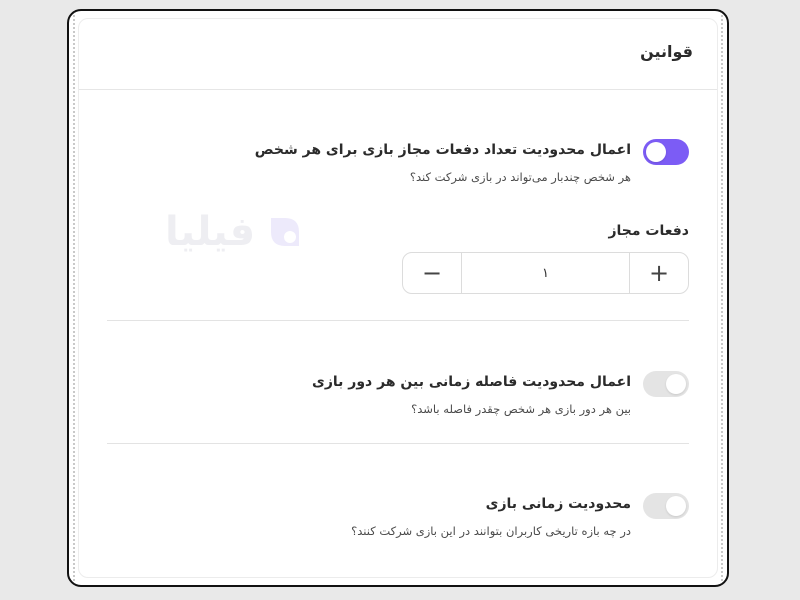 The height and width of the screenshot is (600, 800). I want to click on increment-button: +, so click(658, 273).